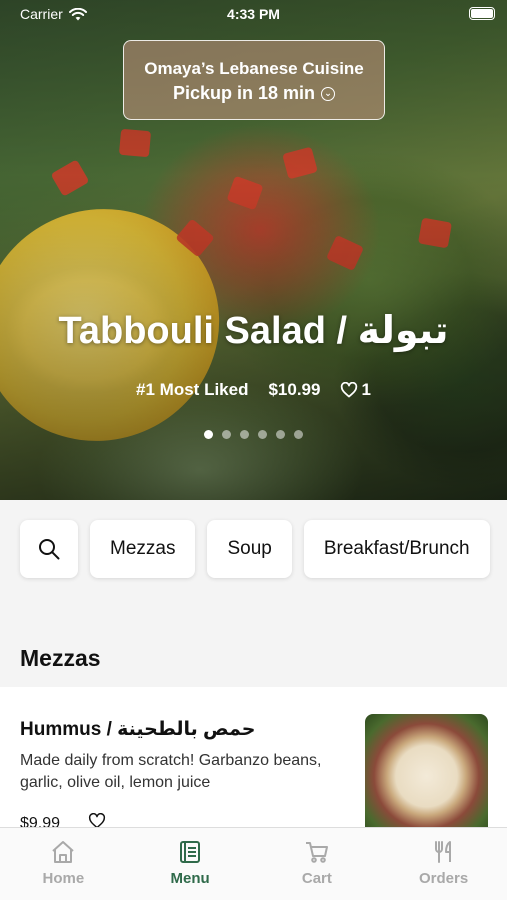 This screenshot has height=900, width=507. Describe the element at coordinates (444, 878) in the screenshot. I see `tab-label: Orders` at that location.